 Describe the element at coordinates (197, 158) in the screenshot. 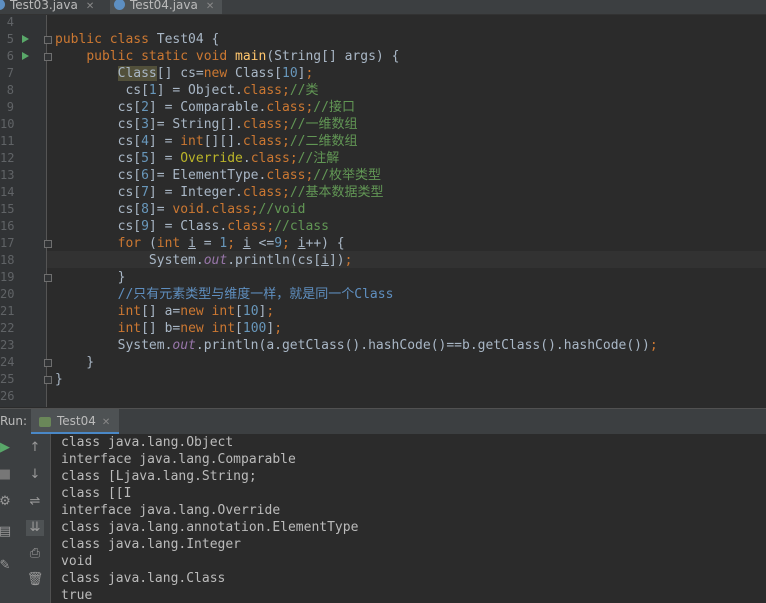

I see `code-line: cs[5] = Override.class;//注解` at that location.